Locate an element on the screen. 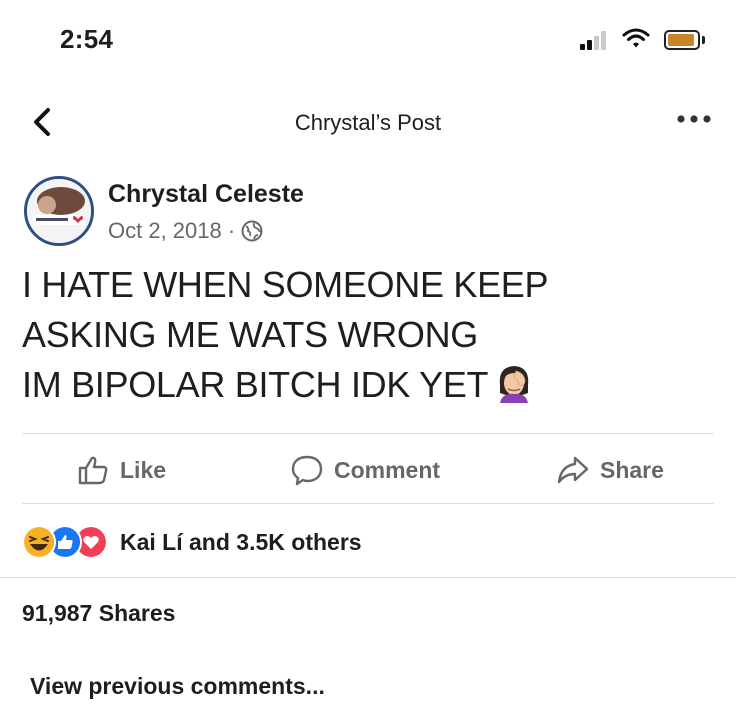 Image resolution: width=736 pixels, height=723 pixels. comment-button: Comment is located at coordinates (365, 470).